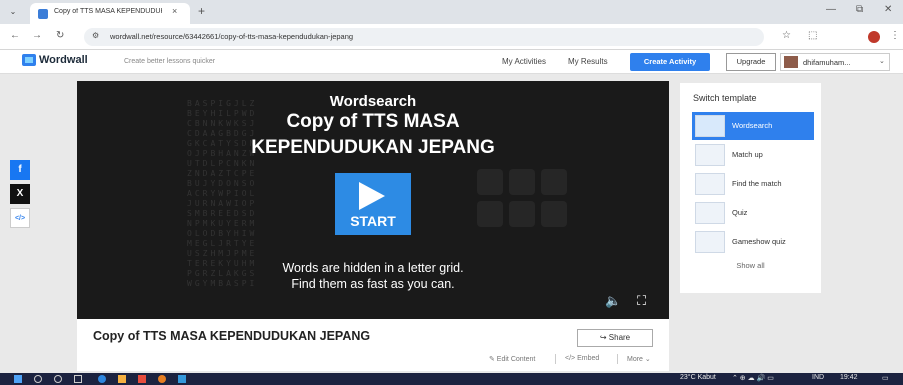 The width and height of the screenshot is (903, 385). Describe the element at coordinates (831, 9) in the screenshot. I see `minimize-button: —` at that location.